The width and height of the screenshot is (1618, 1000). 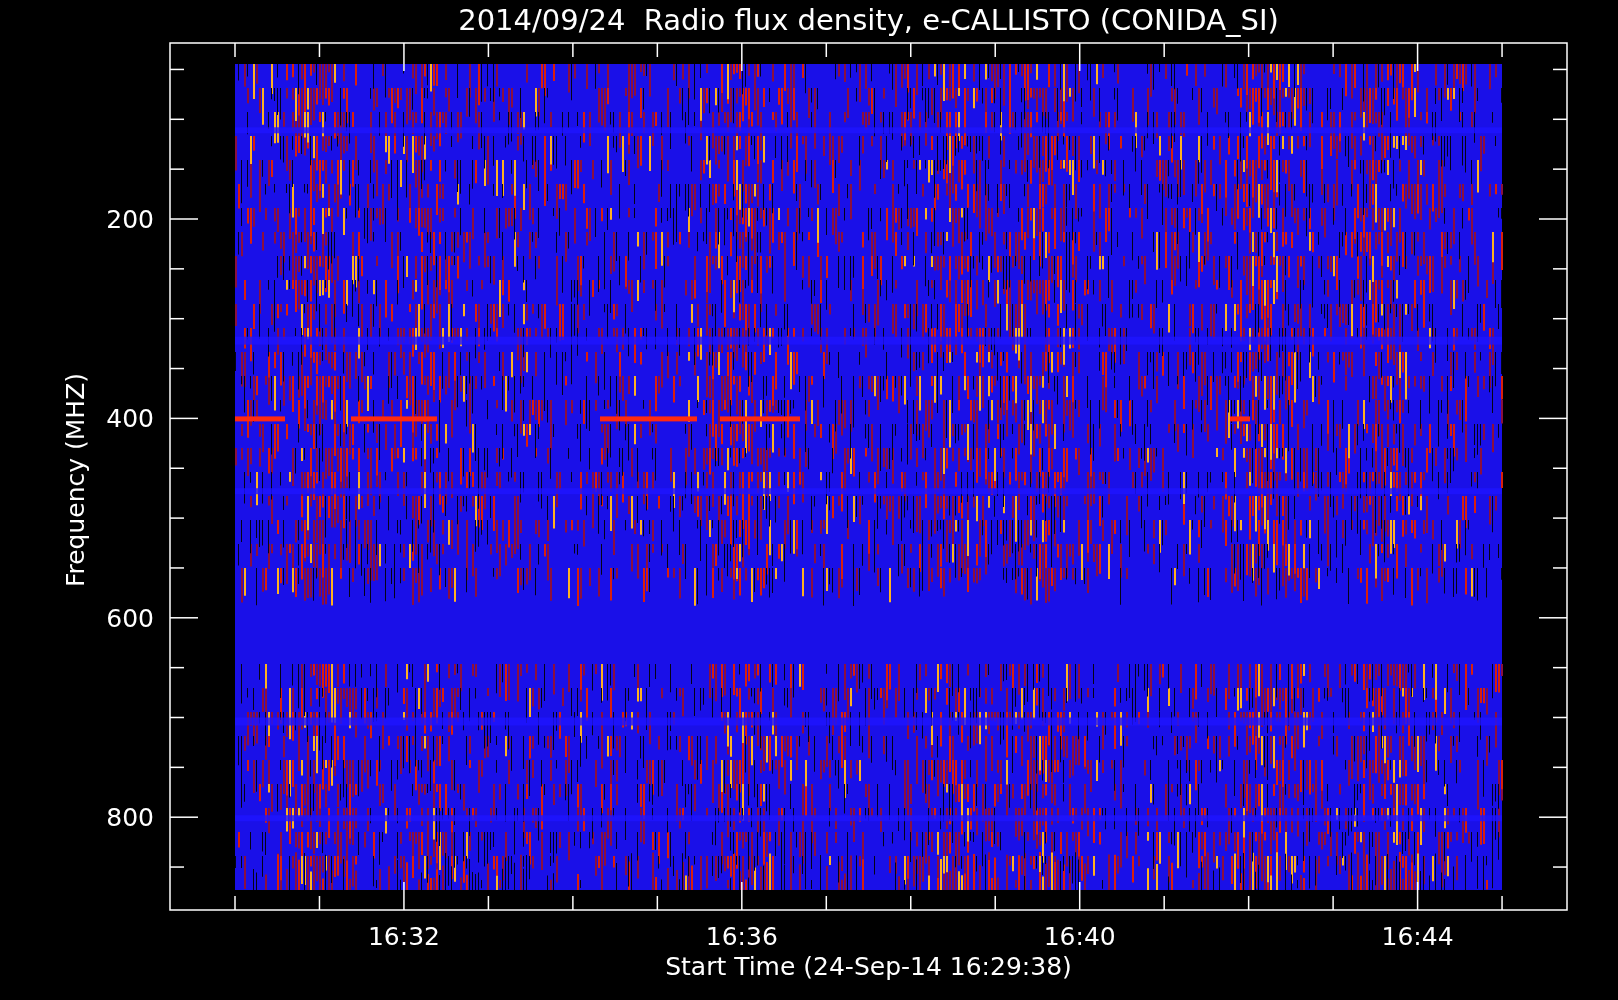 What do you see at coordinates (130, 818) in the screenshot?
I see `tick-label: 800` at bounding box center [130, 818].